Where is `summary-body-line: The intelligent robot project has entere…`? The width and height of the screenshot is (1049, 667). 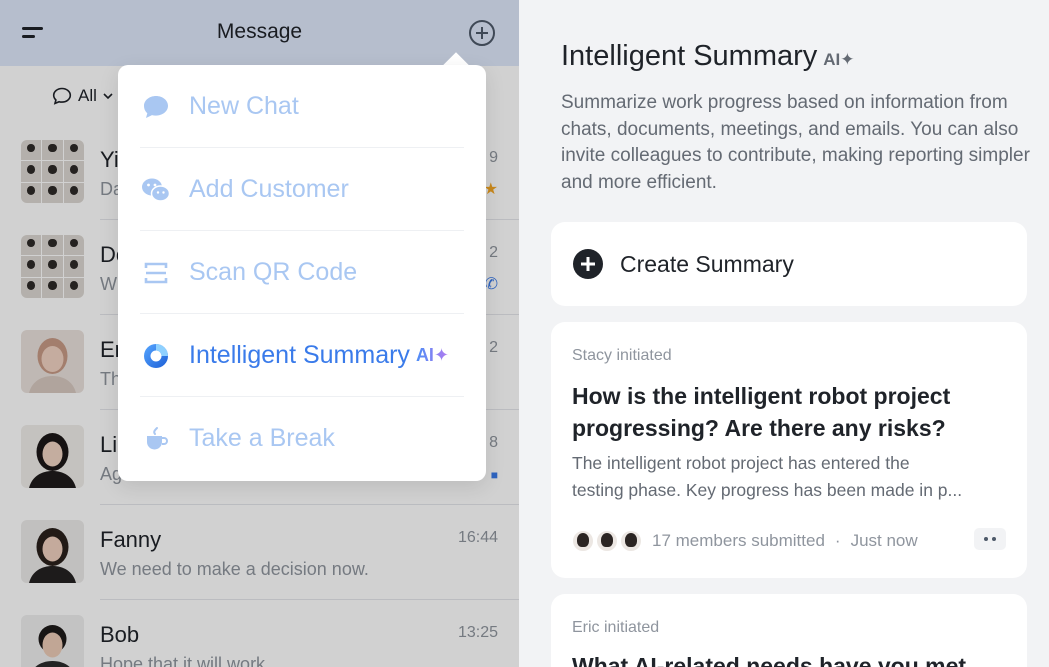 summary-body-line: The intelligent robot project has entere… is located at coordinates (741, 463).